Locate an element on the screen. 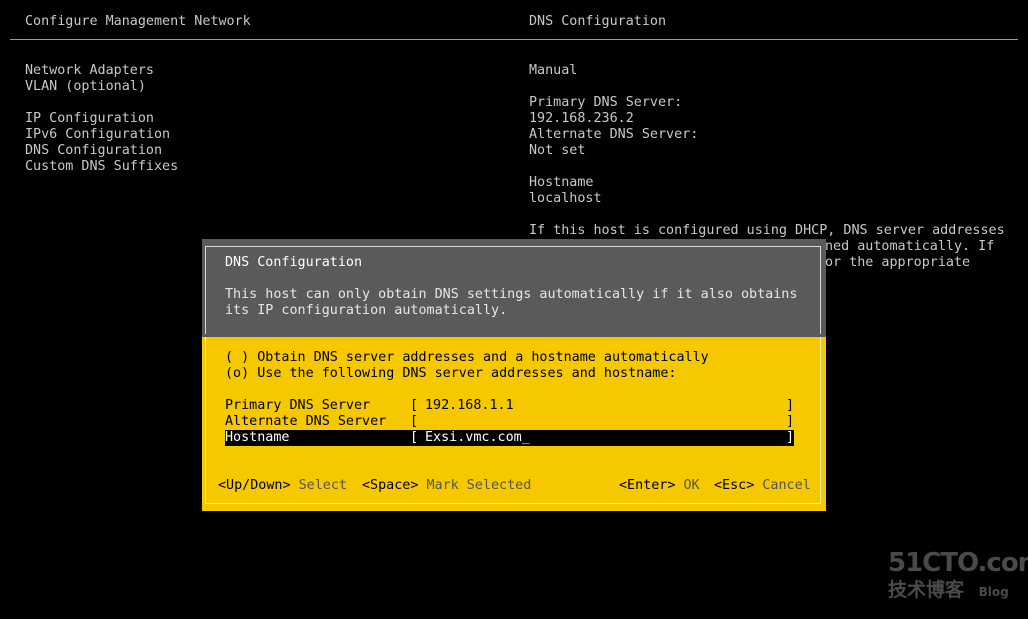 The height and width of the screenshot is (619, 1028). alternate-dns-field: Alternate DNS Server [ ] is located at coordinates (509, 422).